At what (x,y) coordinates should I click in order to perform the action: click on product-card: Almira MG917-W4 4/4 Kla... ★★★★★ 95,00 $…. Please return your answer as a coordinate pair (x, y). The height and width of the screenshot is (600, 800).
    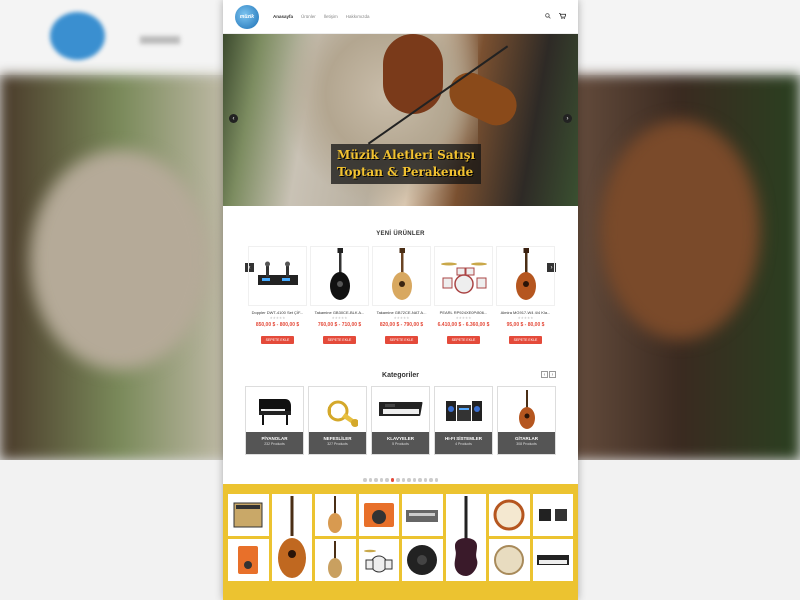
    Looking at the image, I should click on (525, 296).